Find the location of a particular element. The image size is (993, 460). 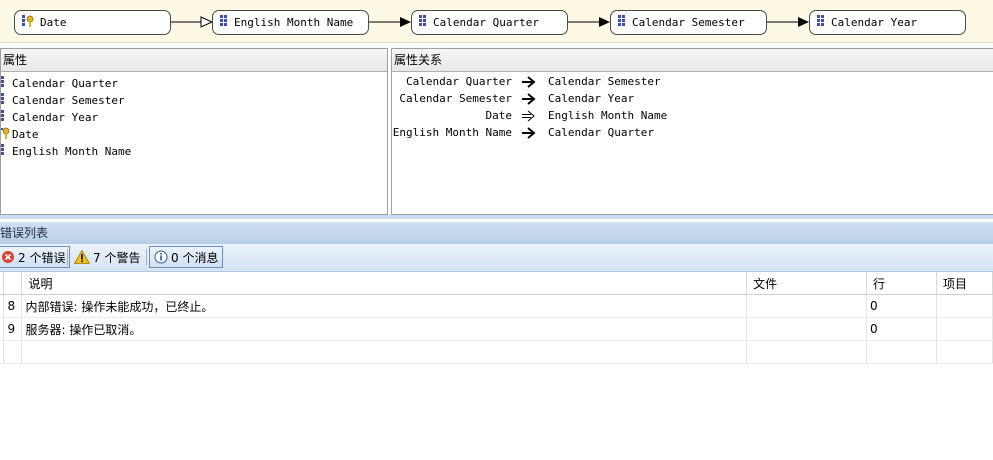

warning-icon is located at coordinates (82, 257).